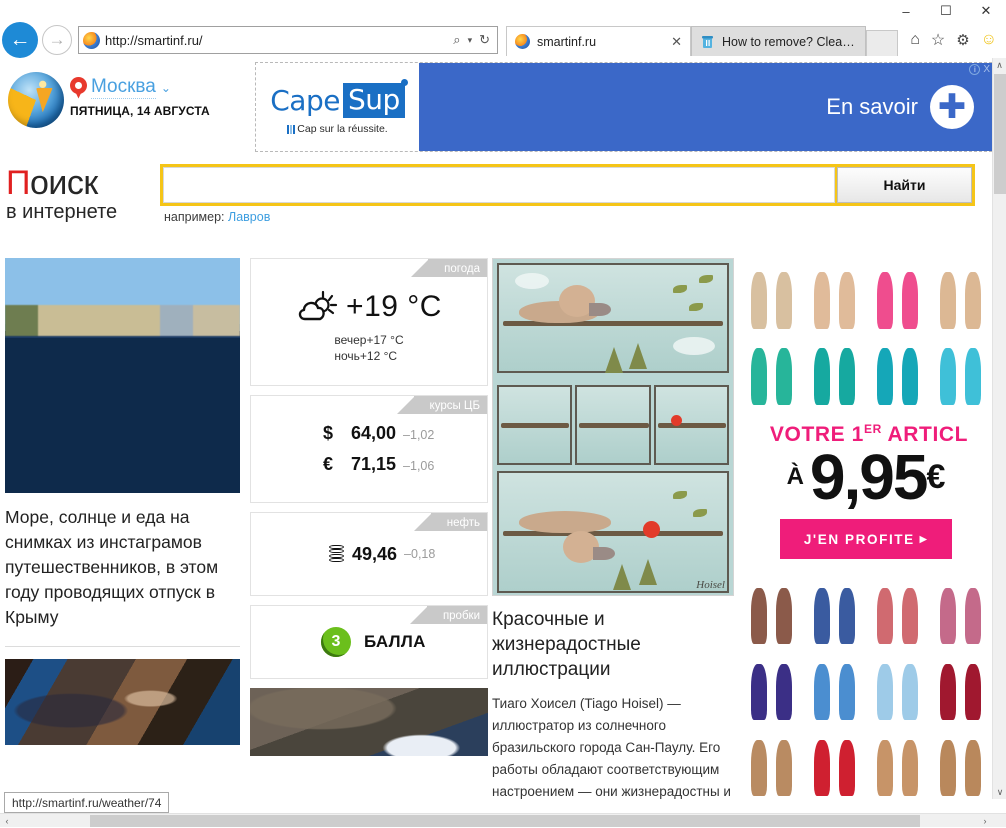  I want to click on window-controls: – ☐ ✕, so click(946, 11).